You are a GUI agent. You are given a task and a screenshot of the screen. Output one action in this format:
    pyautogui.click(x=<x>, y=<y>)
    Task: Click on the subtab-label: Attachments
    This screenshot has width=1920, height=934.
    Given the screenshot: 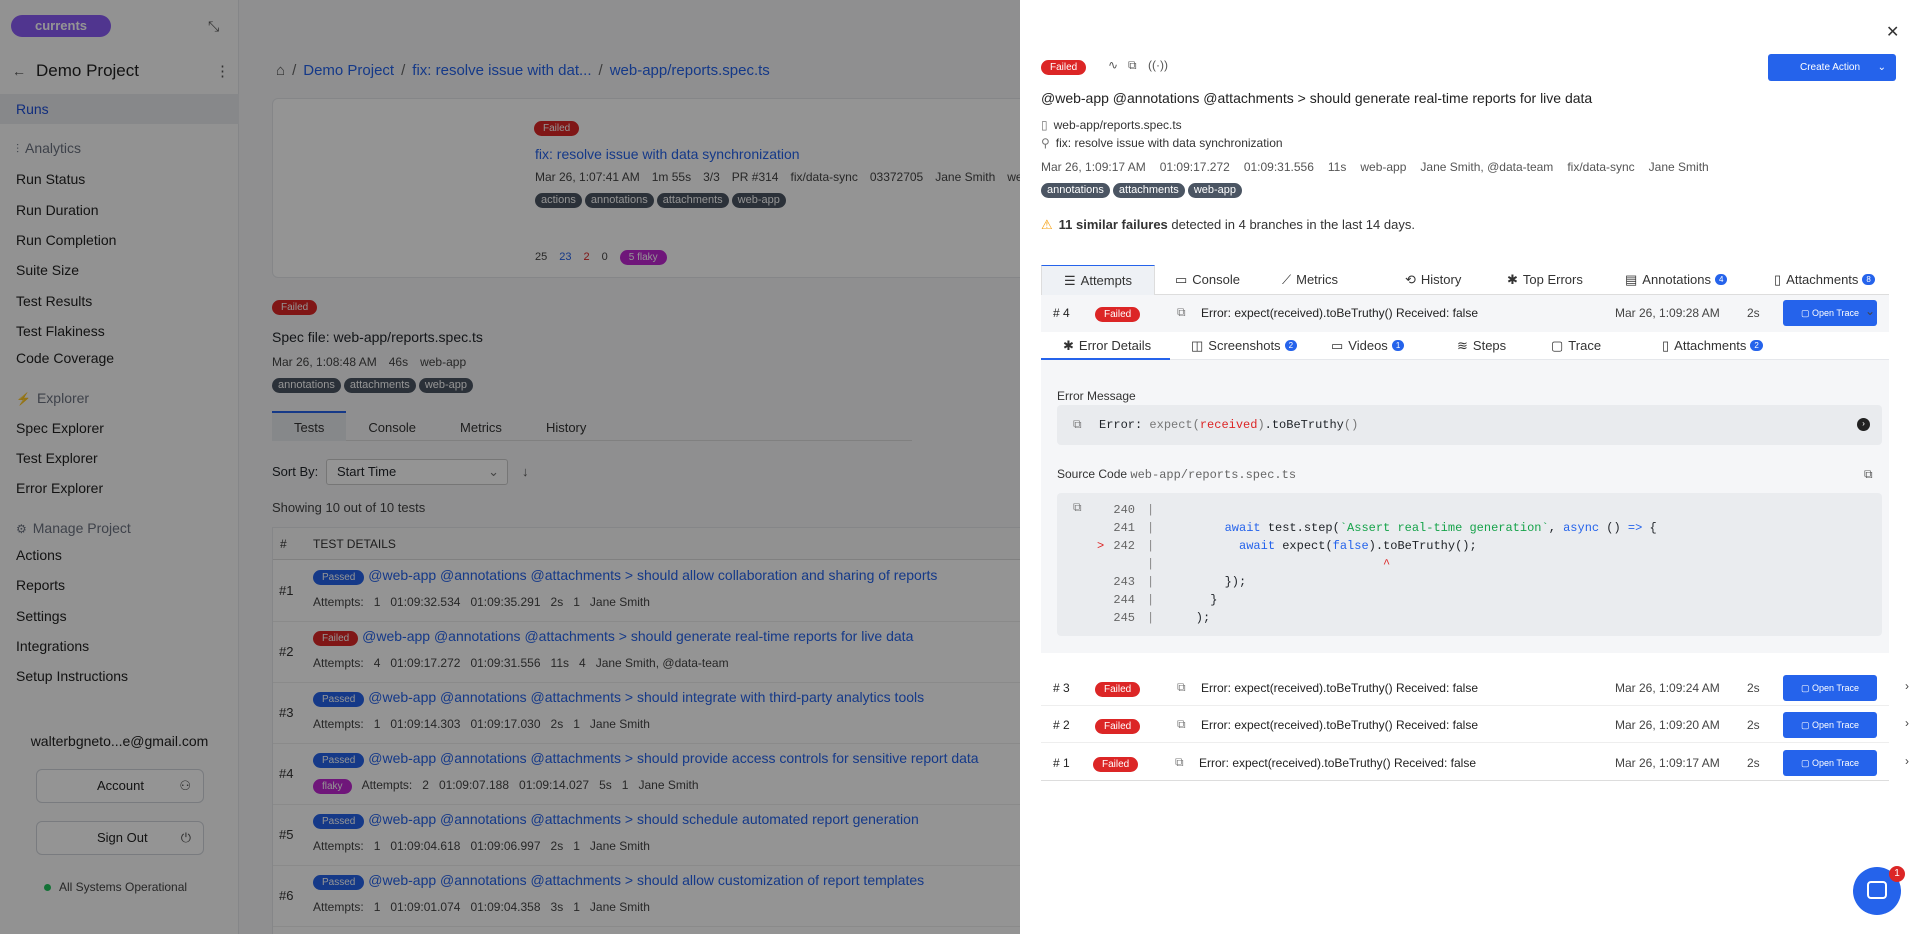 What is the action you would take?
    pyautogui.click(x=1710, y=345)
    